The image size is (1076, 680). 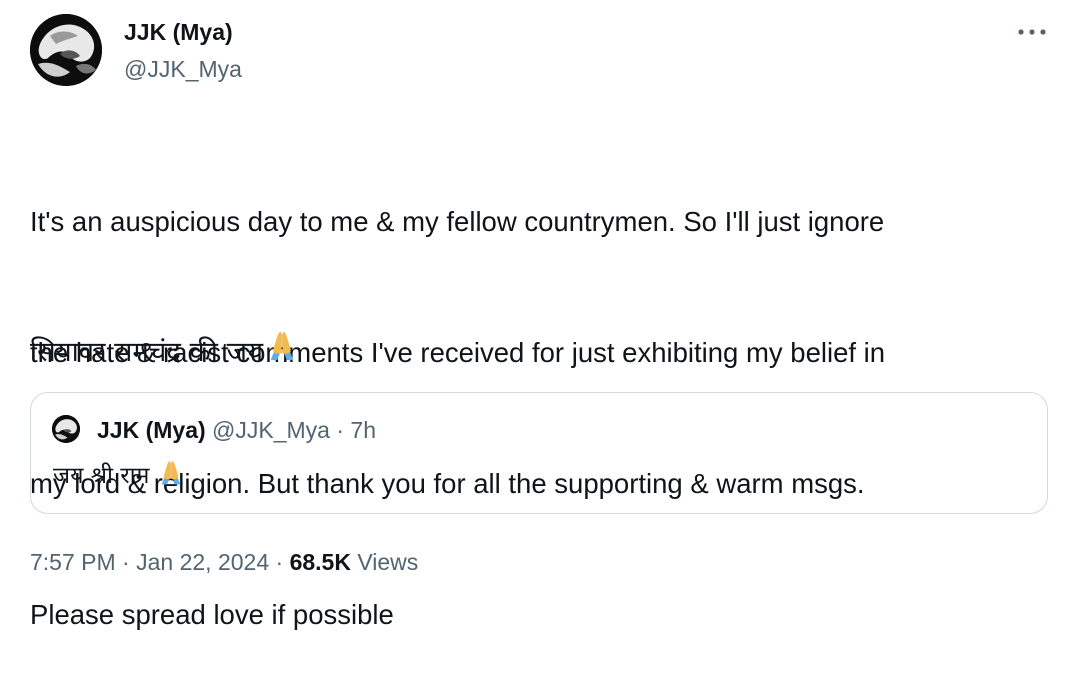 I want to click on avatar, so click(x=66, y=50).